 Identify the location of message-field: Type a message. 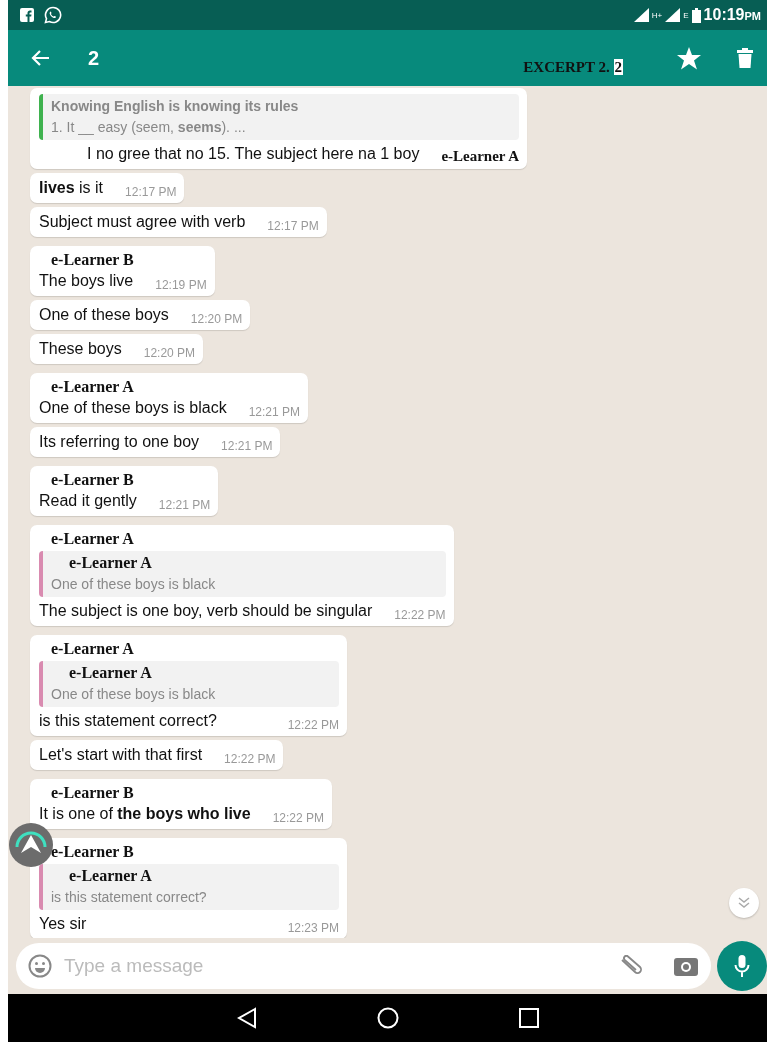
(363, 966).